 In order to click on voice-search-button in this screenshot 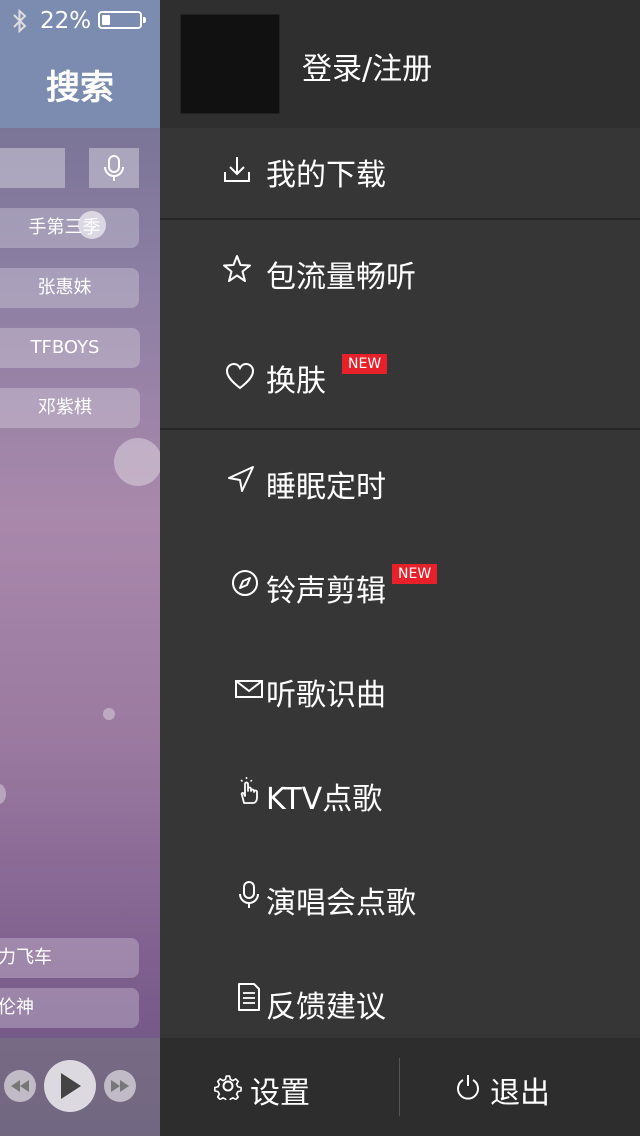, I will do `click(114, 168)`.